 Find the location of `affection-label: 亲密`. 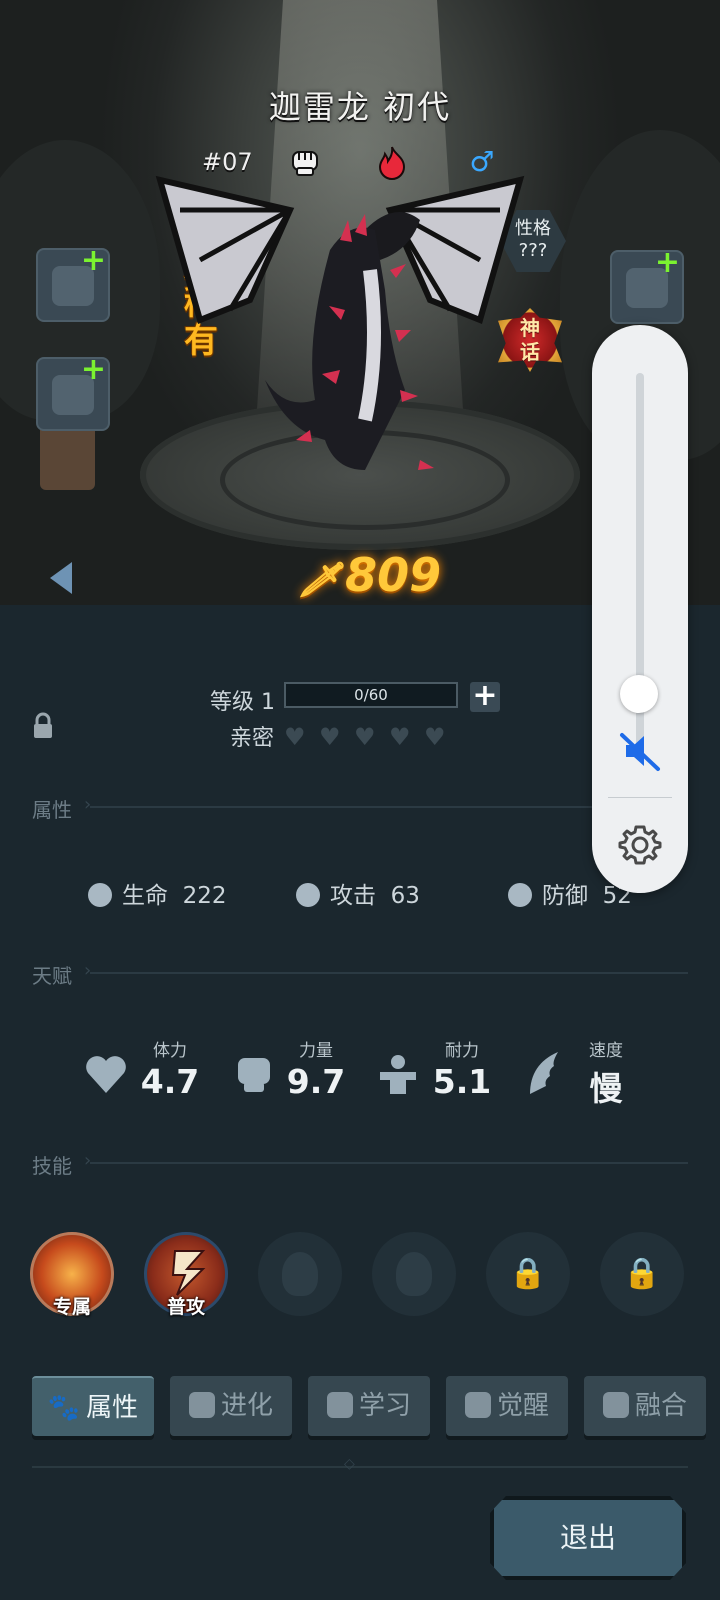

affection-label: 亲密 is located at coordinates (252, 738).